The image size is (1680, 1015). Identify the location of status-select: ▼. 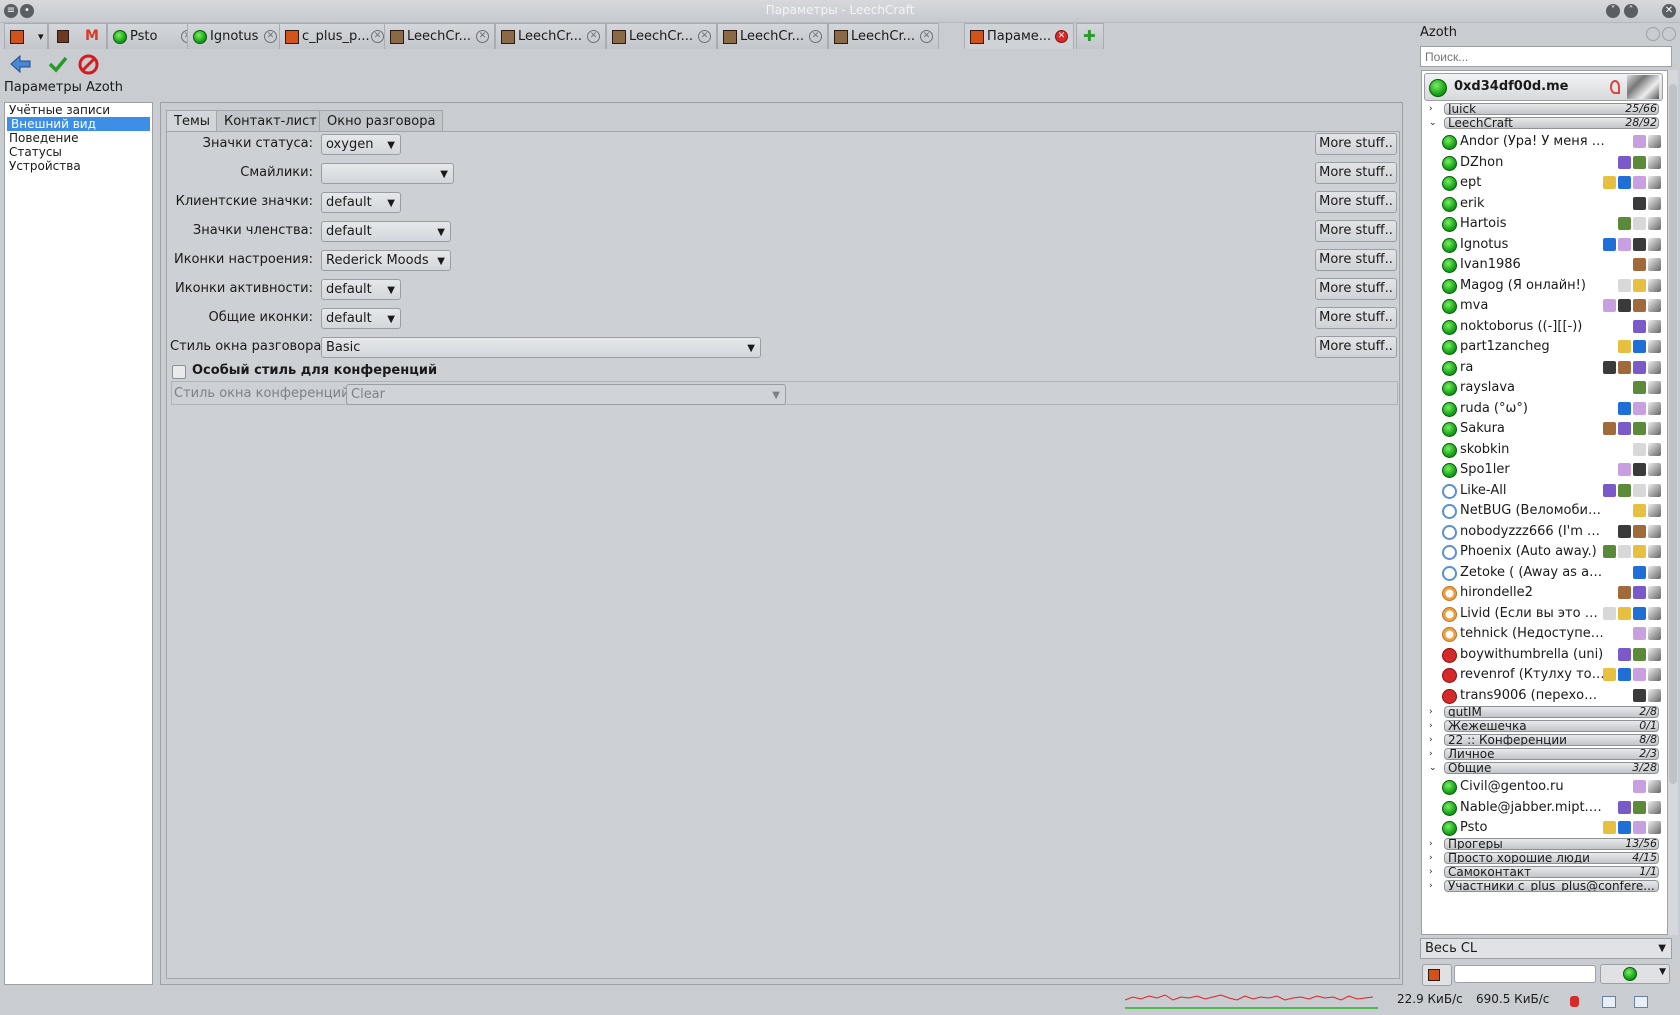
(1635, 974).